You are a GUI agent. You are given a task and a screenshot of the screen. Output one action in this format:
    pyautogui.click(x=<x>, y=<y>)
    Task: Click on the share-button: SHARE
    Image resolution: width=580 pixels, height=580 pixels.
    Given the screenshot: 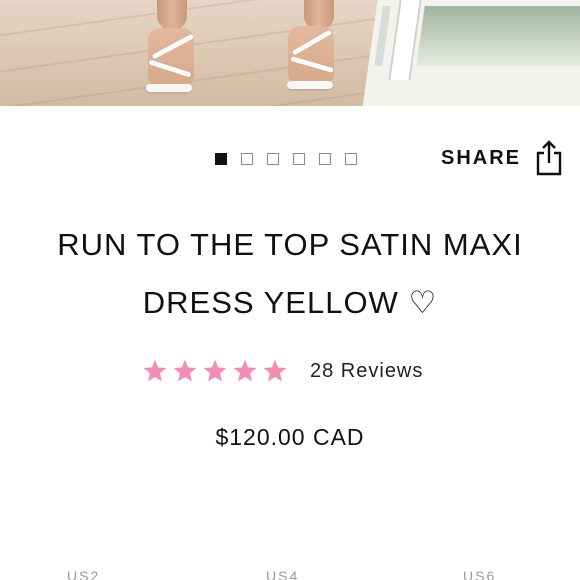 What is the action you would take?
    pyautogui.click(x=502, y=158)
    